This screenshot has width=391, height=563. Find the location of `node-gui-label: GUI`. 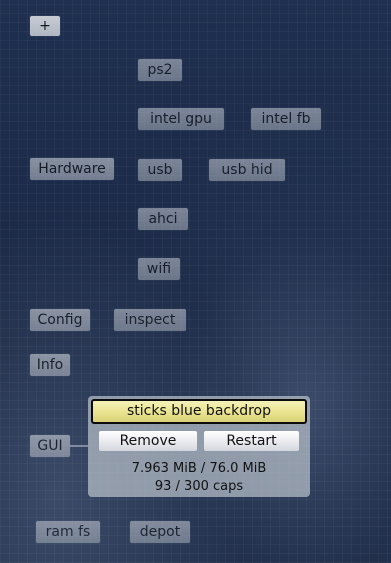

node-gui-label: GUI is located at coordinates (50, 446).